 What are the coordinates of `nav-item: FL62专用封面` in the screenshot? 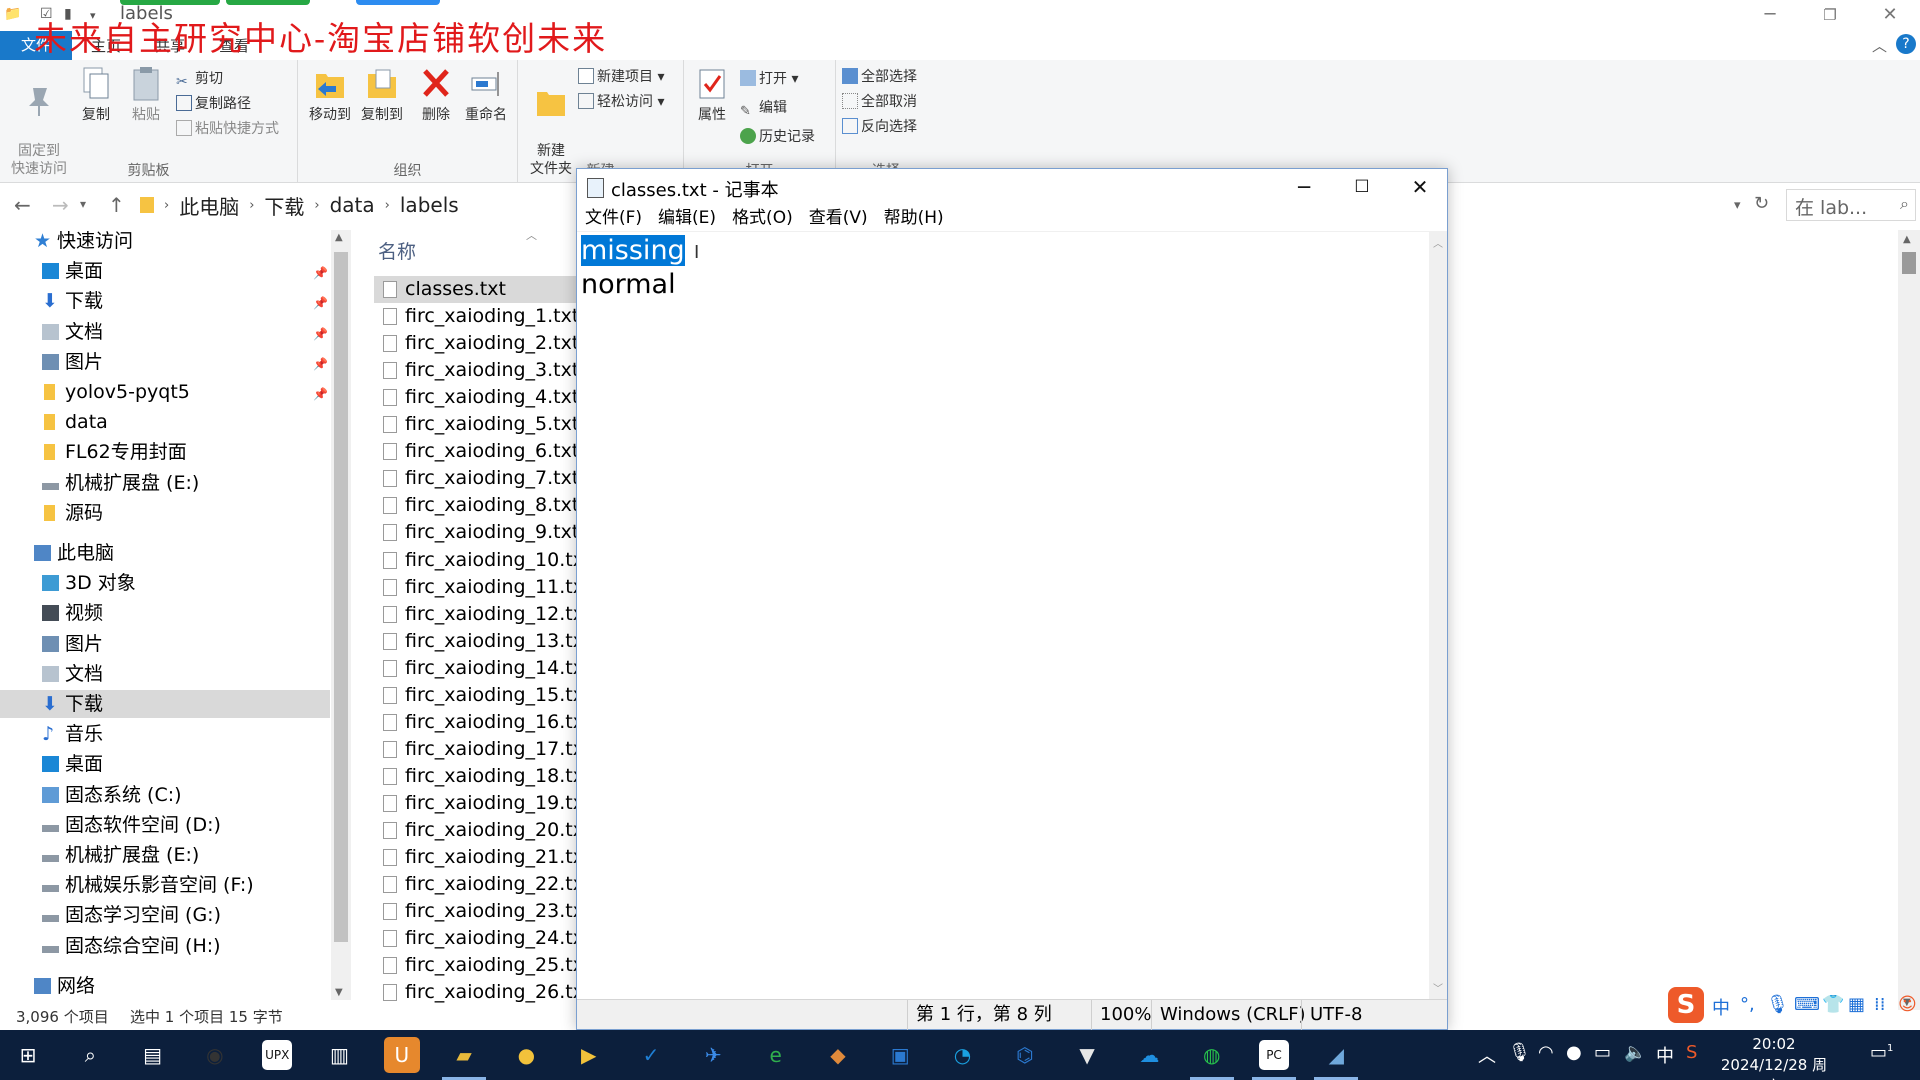 It's located at (165, 452).